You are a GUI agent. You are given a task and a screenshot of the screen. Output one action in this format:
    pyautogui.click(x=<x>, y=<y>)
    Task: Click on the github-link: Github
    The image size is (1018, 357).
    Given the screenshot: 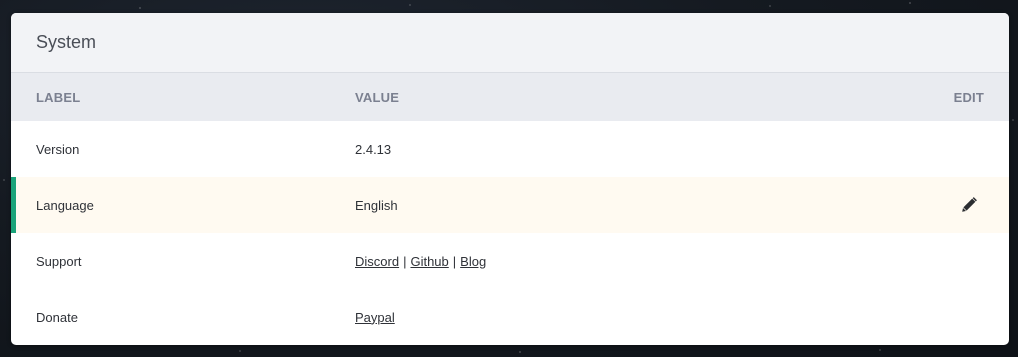 What is the action you would take?
    pyautogui.click(x=429, y=261)
    